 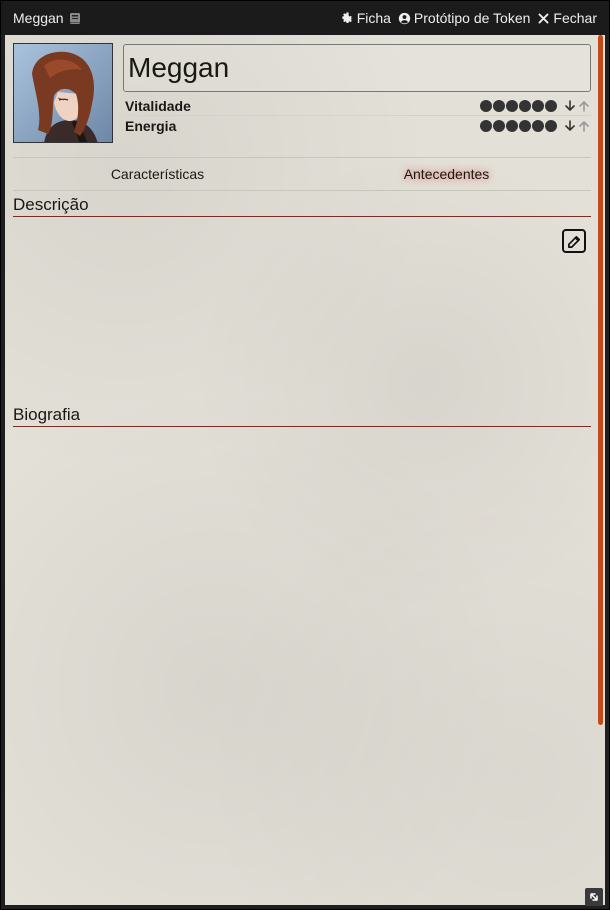 What do you see at coordinates (302, 206) in the screenshot?
I see `description-heading: Descrição` at bounding box center [302, 206].